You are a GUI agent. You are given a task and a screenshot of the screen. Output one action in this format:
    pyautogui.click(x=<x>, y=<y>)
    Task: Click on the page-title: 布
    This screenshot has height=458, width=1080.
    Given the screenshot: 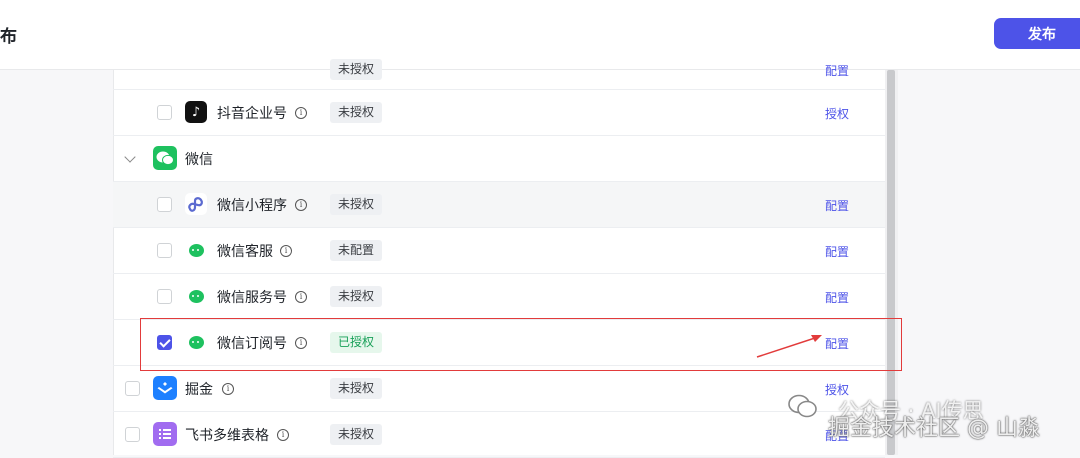 What is the action you would take?
    pyautogui.click(x=8, y=37)
    